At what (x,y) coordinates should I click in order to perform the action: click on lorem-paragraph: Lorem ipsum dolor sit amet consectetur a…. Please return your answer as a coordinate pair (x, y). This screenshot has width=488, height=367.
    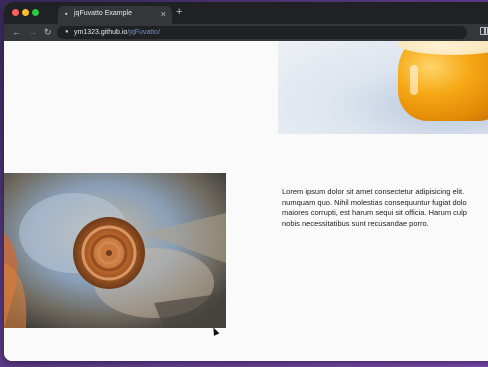
    Looking at the image, I should click on (385, 208).